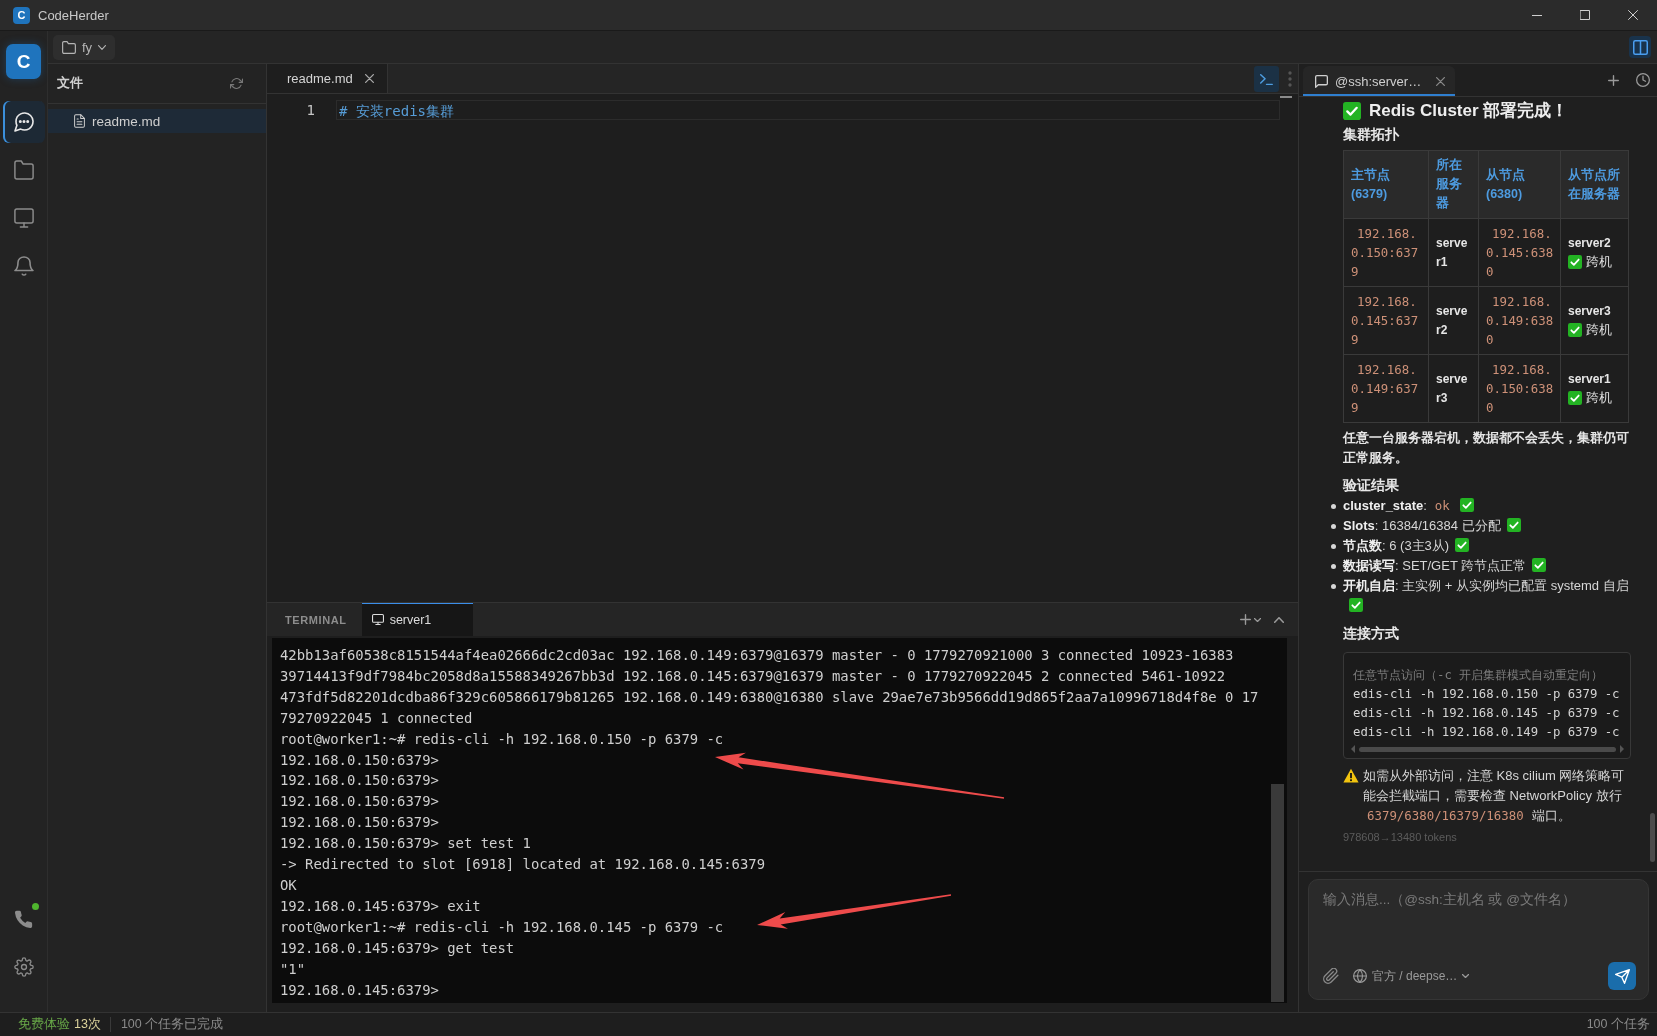  Describe the element at coordinates (1351, 775) in the screenshot. I see `warning-icon` at that location.